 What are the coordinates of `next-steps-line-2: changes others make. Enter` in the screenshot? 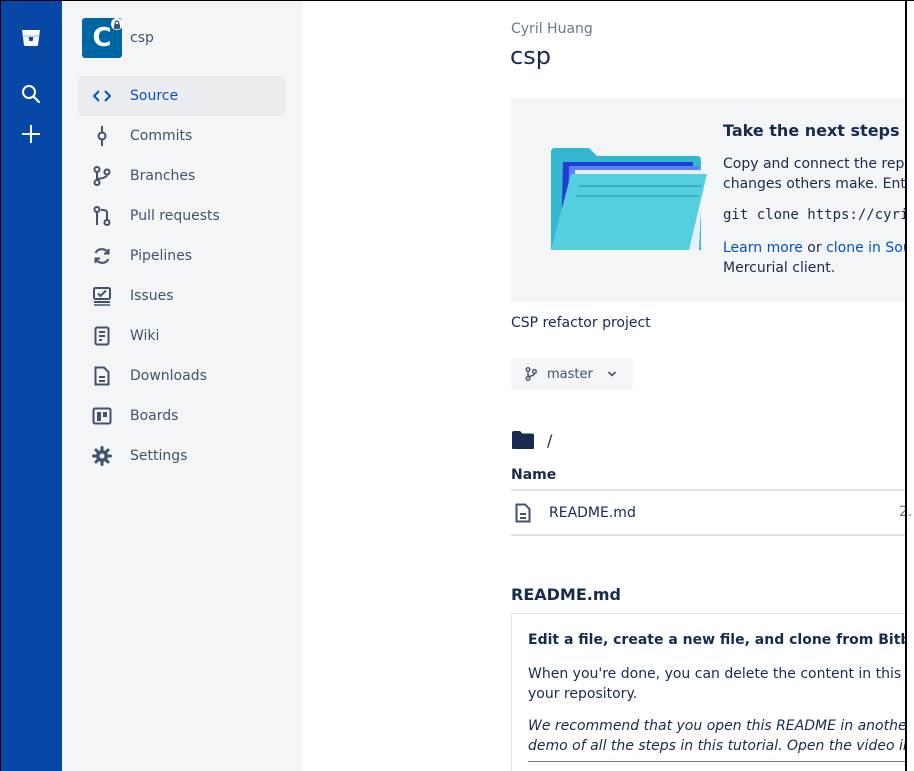 It's located at (814, 184).